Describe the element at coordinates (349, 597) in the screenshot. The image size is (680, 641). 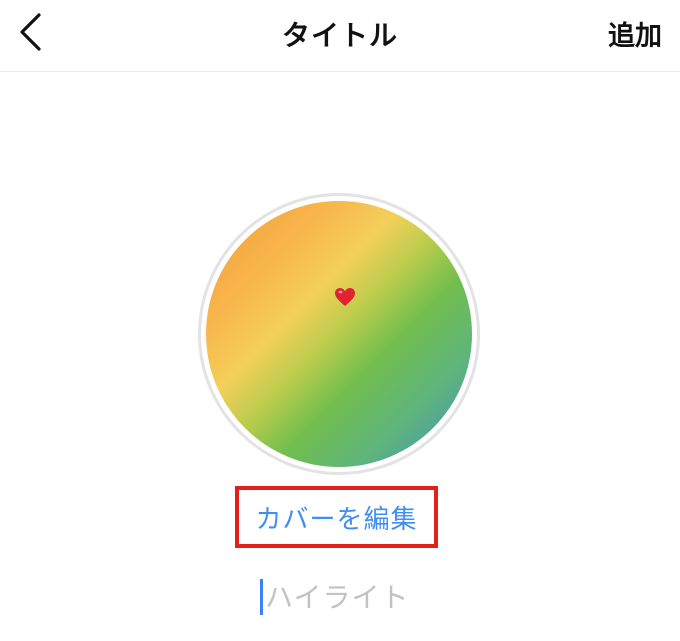
I see `highlight-name-input` at that location.